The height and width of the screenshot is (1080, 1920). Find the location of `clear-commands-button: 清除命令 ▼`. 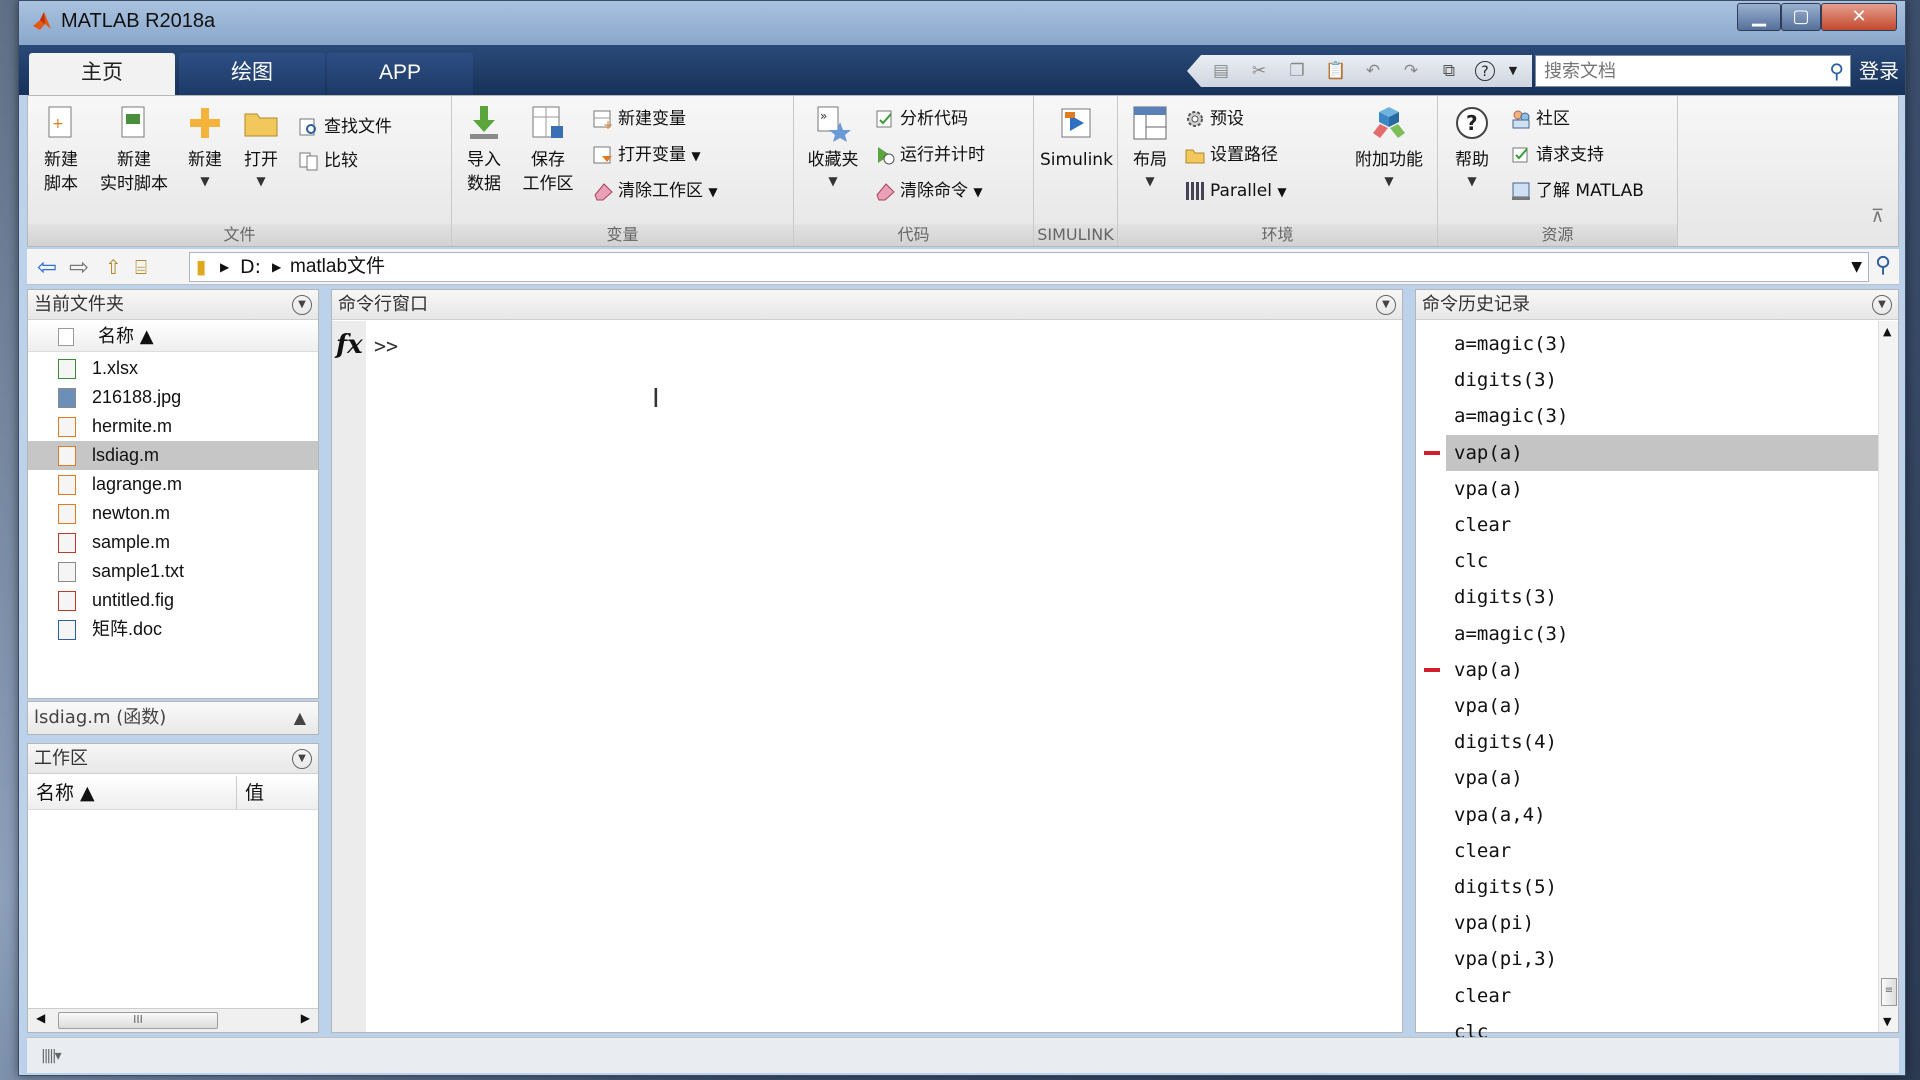

clear-commands-button: 清除命令 ▼ is located at coordinates (928, 191).